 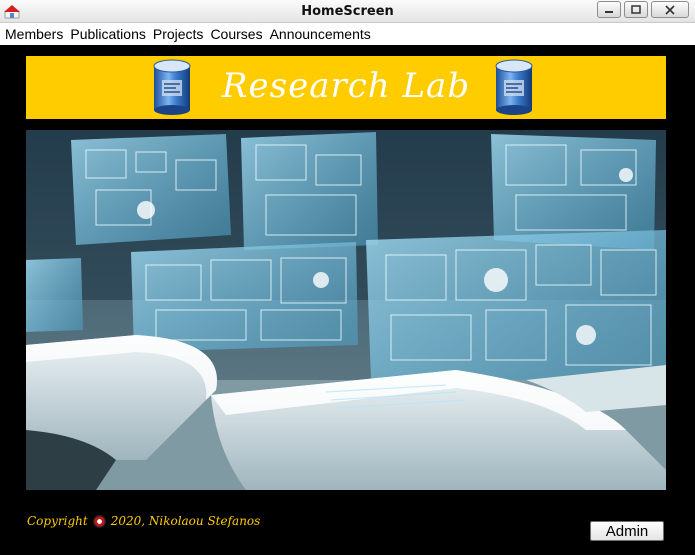 I want to click on banner: Research Lab, so click(x=346, y=87).